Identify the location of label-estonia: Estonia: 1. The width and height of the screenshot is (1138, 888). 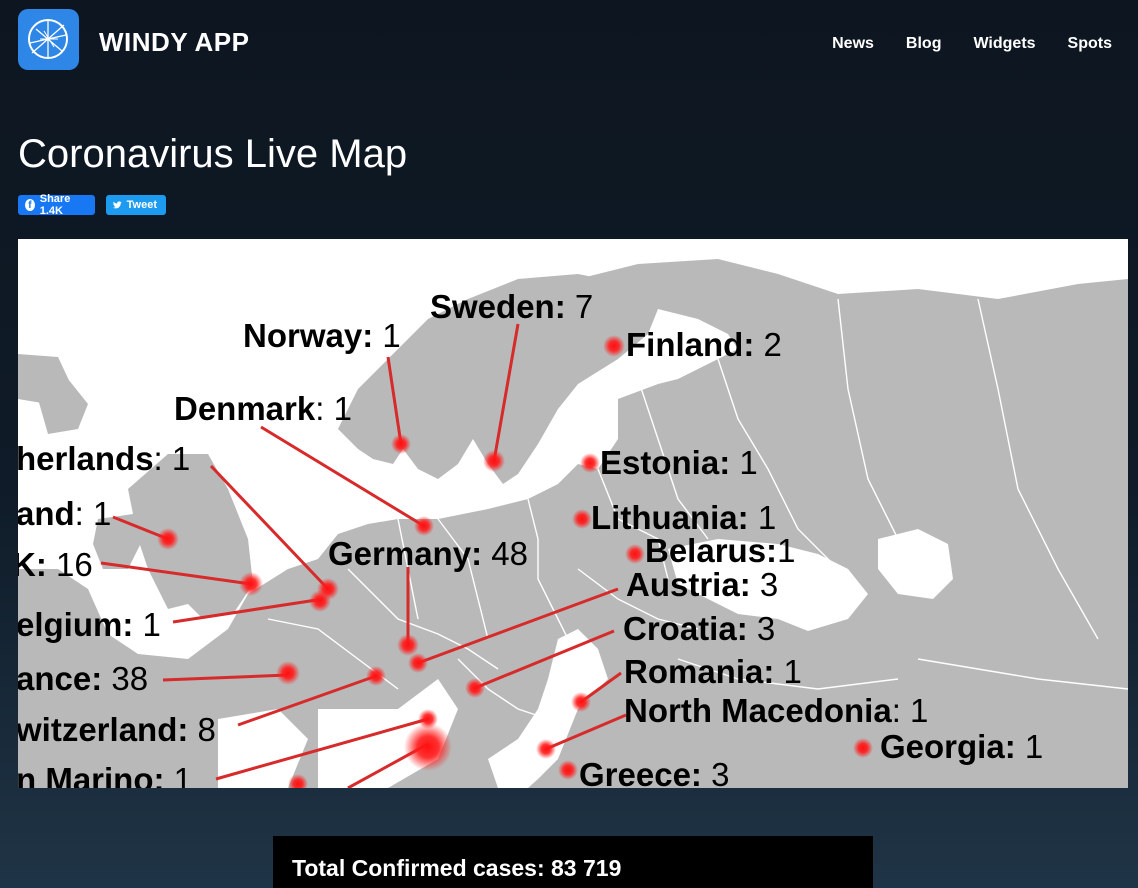
(679, 462).